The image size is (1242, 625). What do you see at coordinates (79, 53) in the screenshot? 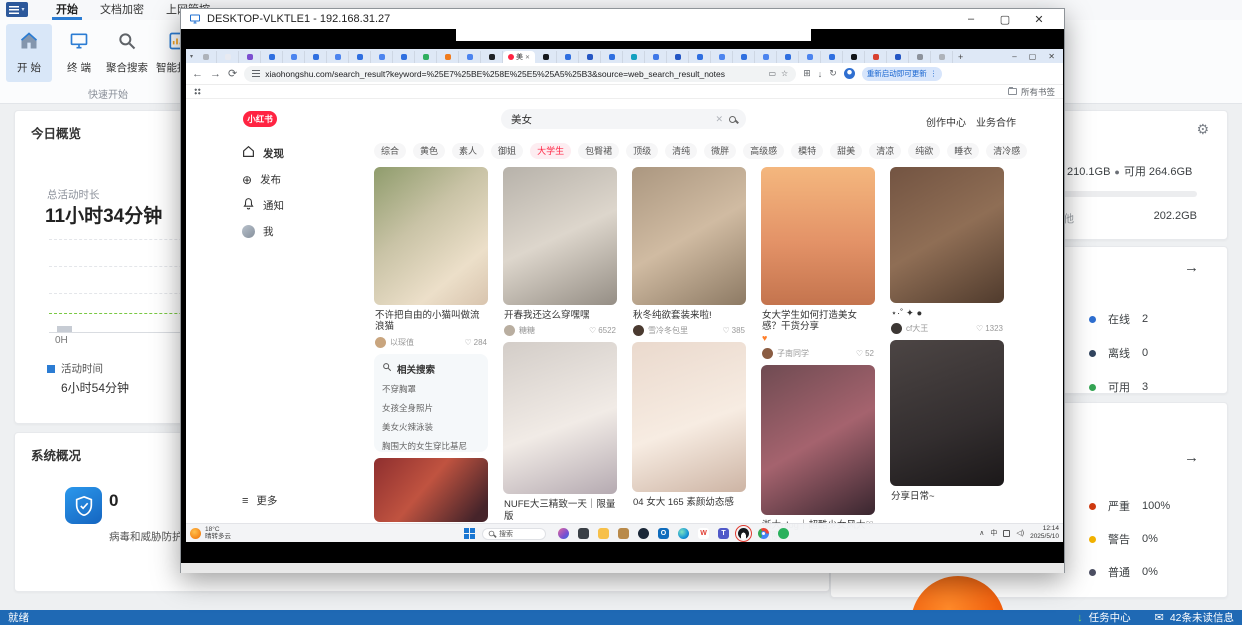
I see `ribbon-button-terminal: 终 端` at bounding box center [79, 53].